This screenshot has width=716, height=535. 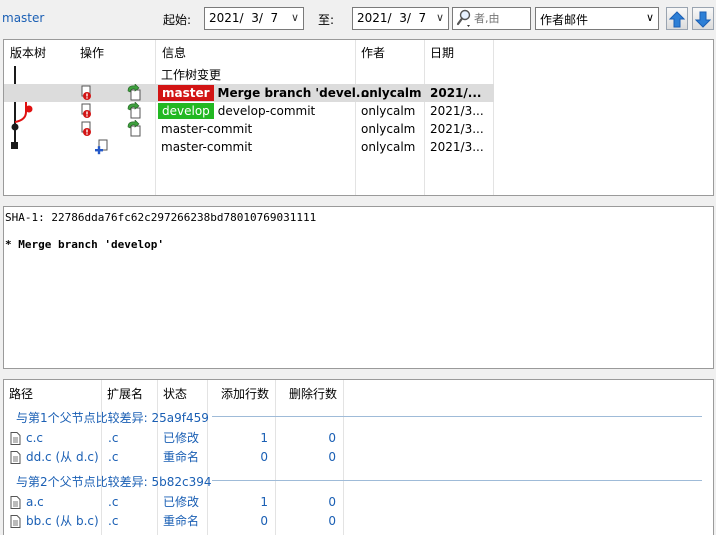 I want to click on column-header-author: 作者, so click(x=370, y=53).